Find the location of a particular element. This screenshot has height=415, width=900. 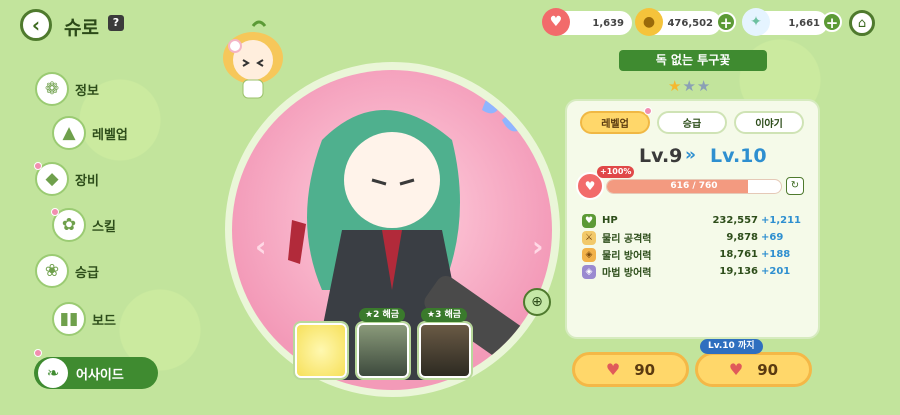

sidebar-item-label: 정보 is located at coordinates (87, 91).